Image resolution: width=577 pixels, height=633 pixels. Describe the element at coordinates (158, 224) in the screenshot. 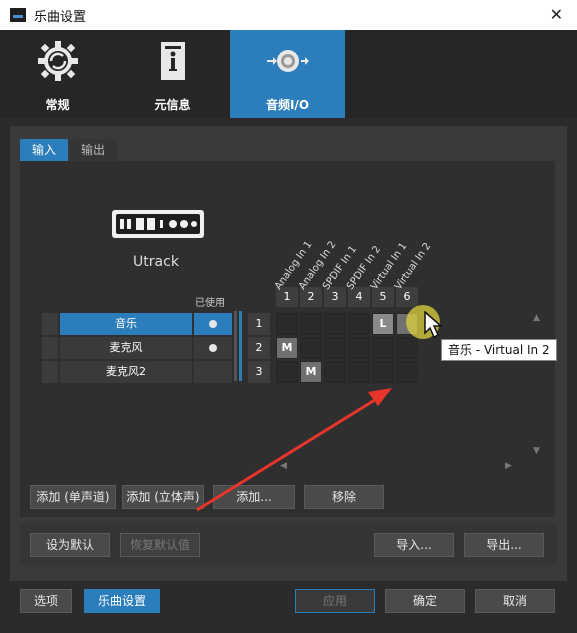

I see `audio-interface-icon` at that location.